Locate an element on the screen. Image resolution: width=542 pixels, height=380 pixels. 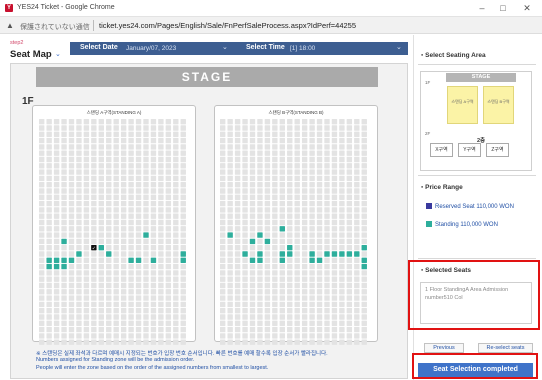
address-separator is located at coordinates (93, 25).